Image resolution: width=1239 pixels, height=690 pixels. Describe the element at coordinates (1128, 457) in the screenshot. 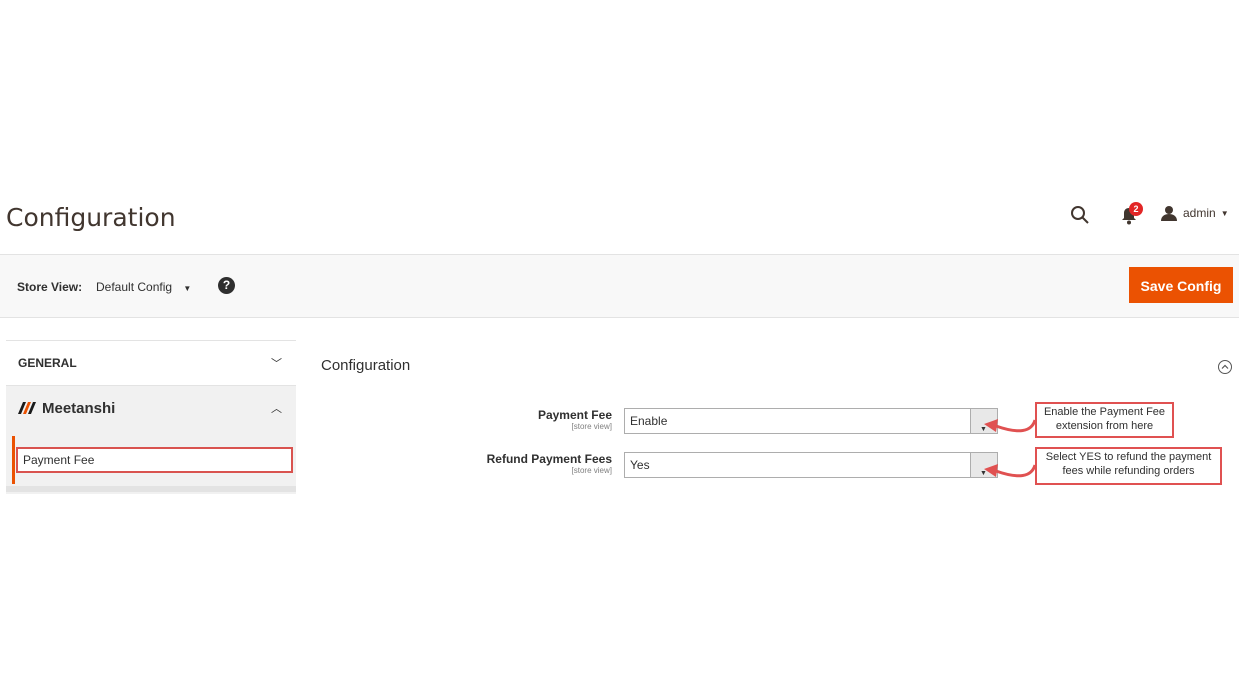

I see `callout-text: Select YES to refund the payment` at that location.